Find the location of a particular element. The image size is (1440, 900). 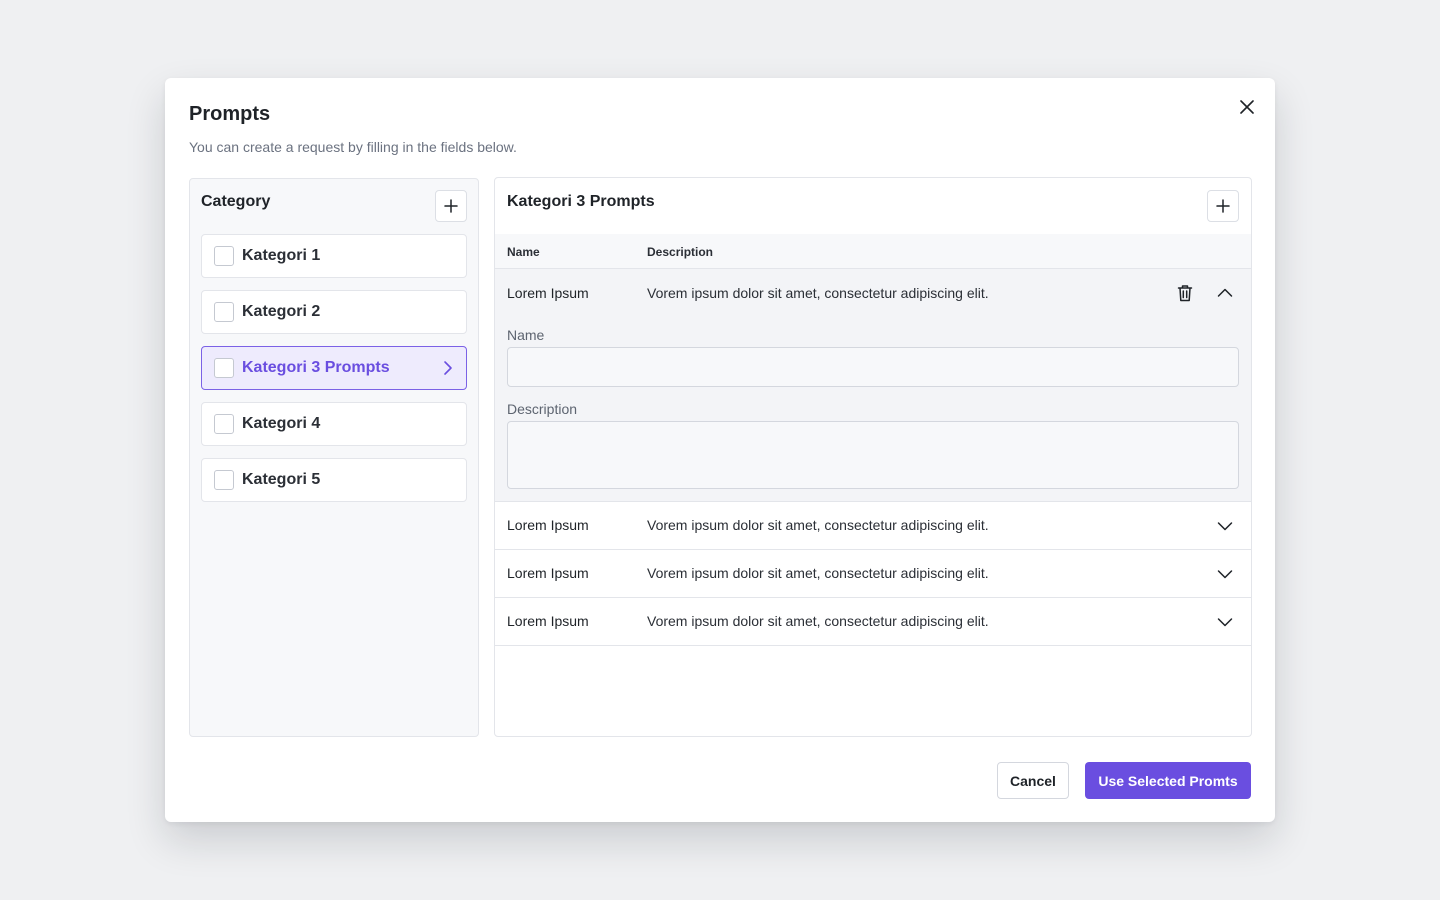

description-input is located at coordinates (873, 455).